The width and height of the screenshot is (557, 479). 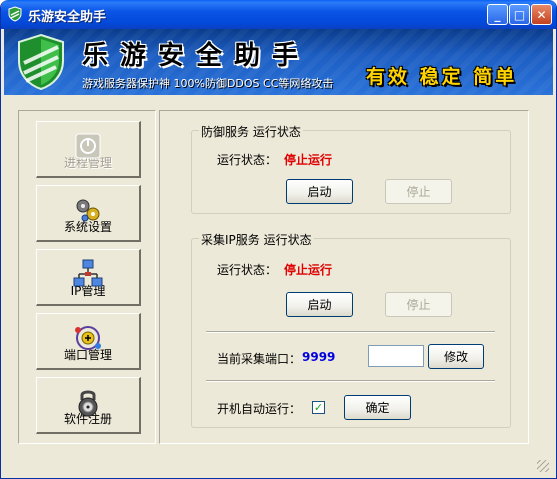 I want to click on modify-port-button: 修改, so click(x=456, y=356).